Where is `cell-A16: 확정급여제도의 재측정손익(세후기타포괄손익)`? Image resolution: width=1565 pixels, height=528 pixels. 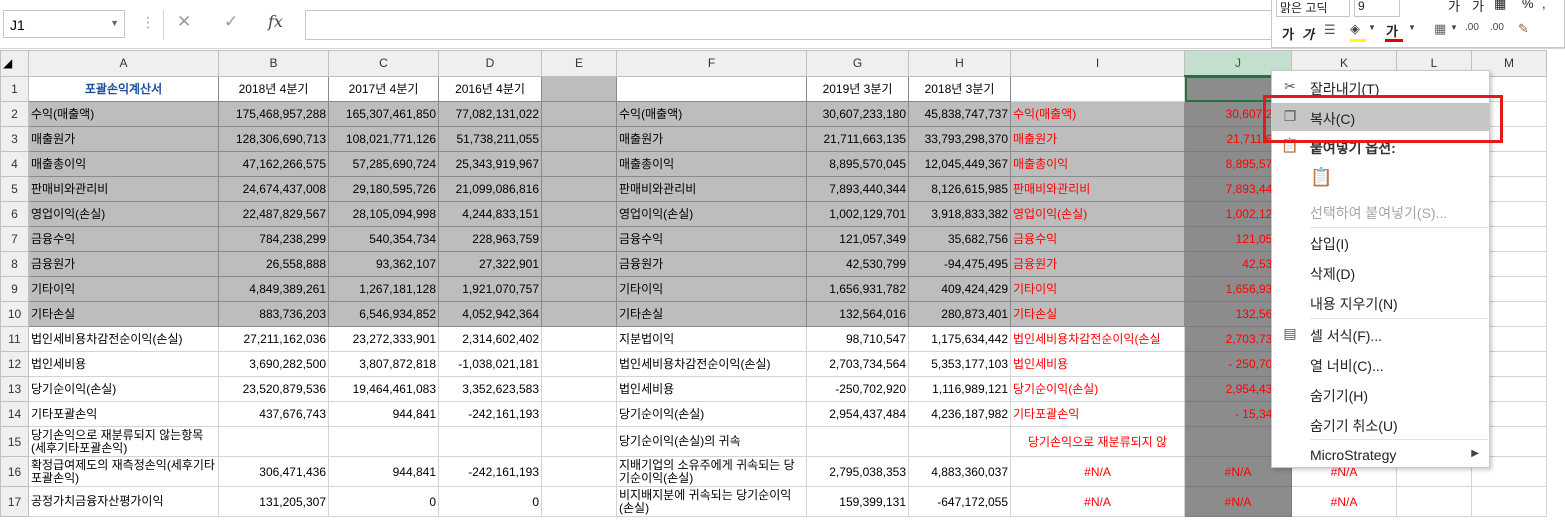 cell-A16: 확정급여제도의 재측정손익(세후기타포괄손익) is located at coordinates (123, 471).